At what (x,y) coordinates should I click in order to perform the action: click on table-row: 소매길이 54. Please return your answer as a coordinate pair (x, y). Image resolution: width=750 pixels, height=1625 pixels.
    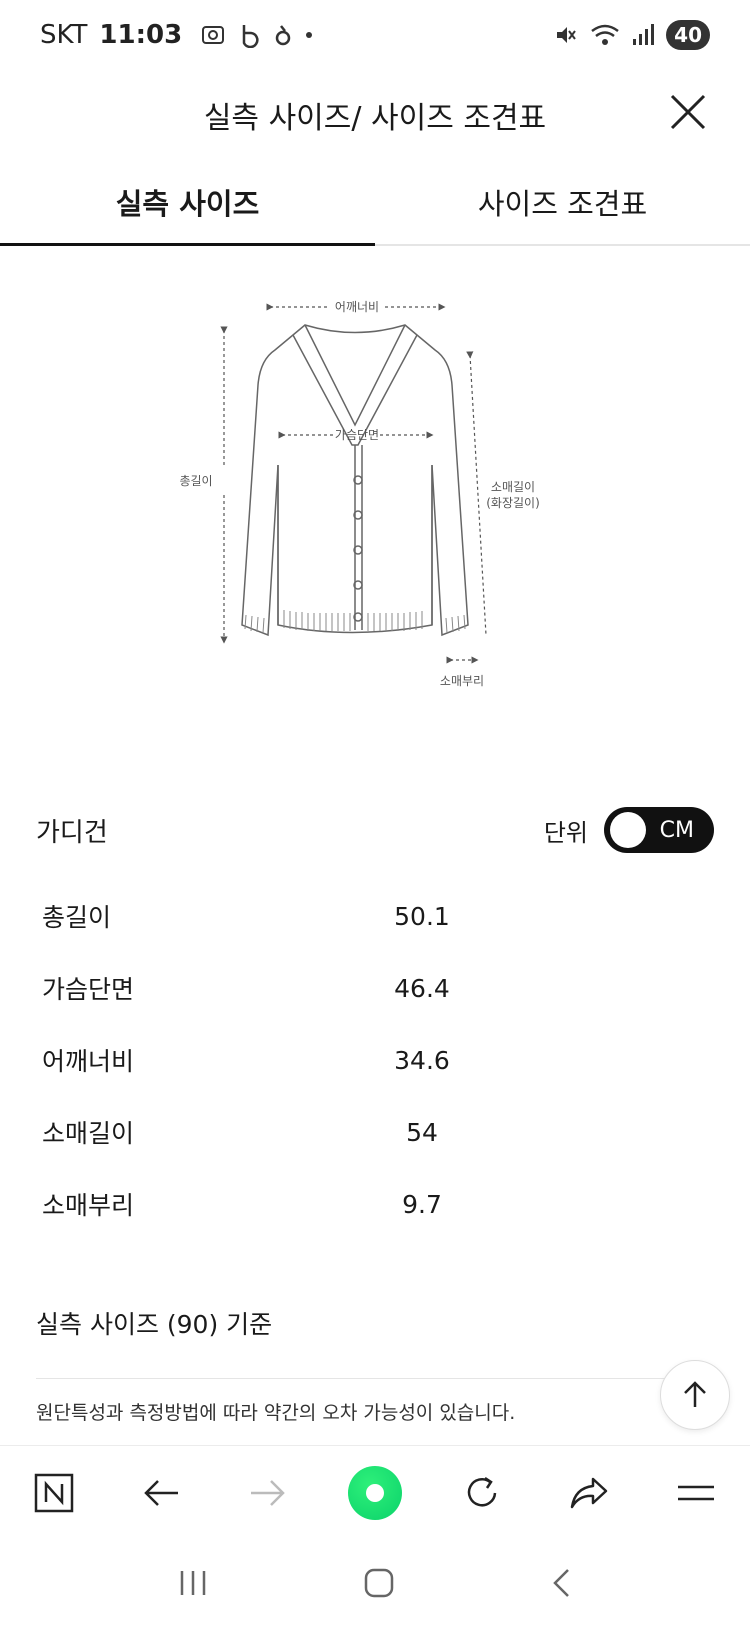
    Looking at the image, I should click on (372, 1132).